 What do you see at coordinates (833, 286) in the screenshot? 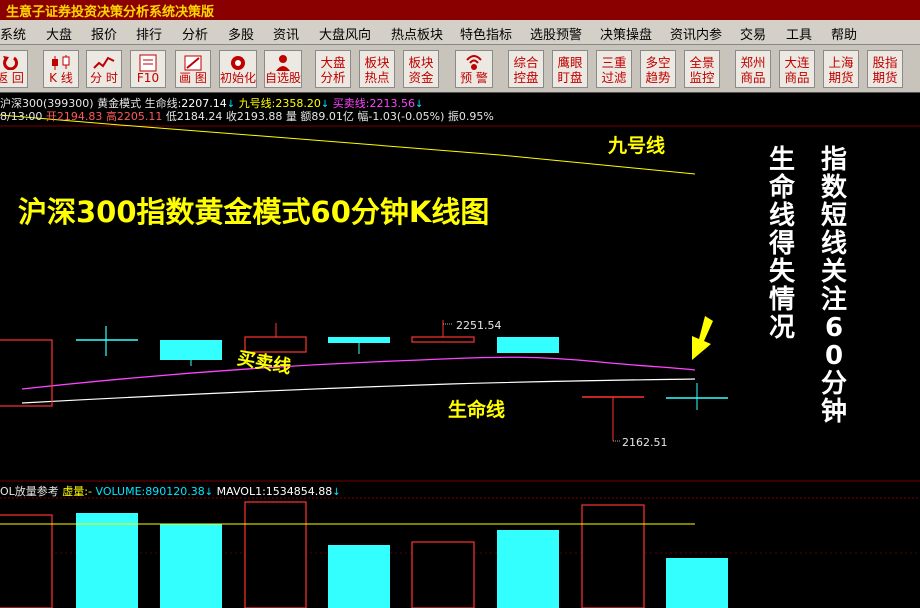
I see `side-annotation-shortline: 指数短线关注60分钟` at bounding box center [833, 286].